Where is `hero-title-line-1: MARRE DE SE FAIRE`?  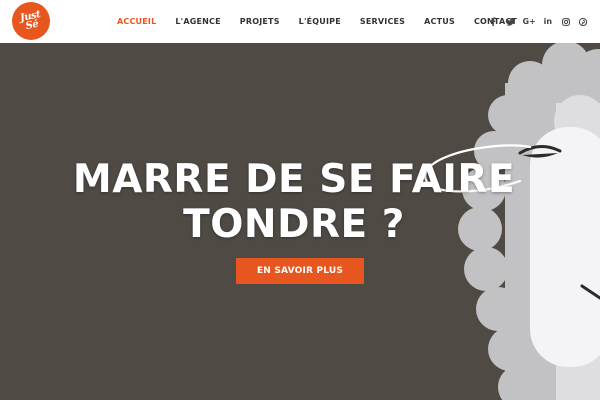
hero-title-line-1: MARRE DE SE FAIRE is located at coordinates (294, 179).